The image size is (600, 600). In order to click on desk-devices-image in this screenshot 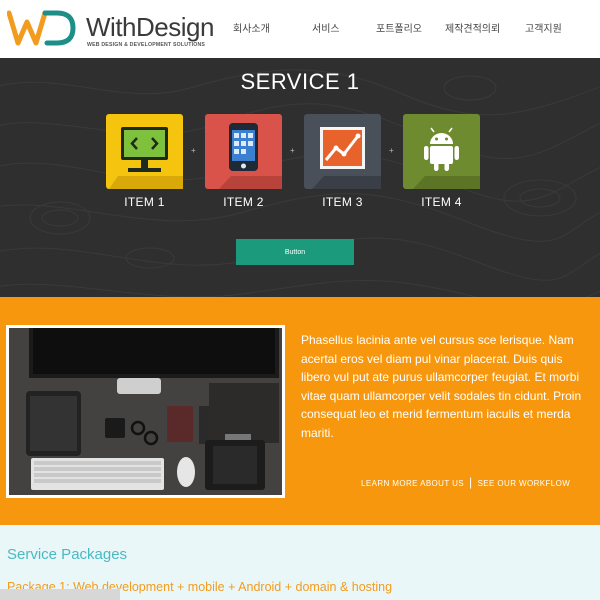, I will do `click(145, 411)`.